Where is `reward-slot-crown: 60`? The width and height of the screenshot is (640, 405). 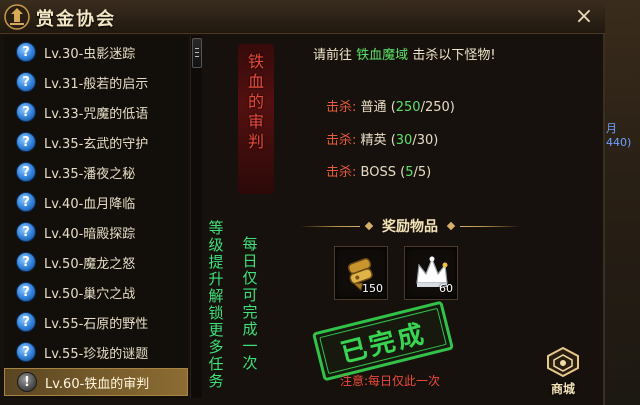
reward-slot-crown: 60 is located at coordinates (431, 273).